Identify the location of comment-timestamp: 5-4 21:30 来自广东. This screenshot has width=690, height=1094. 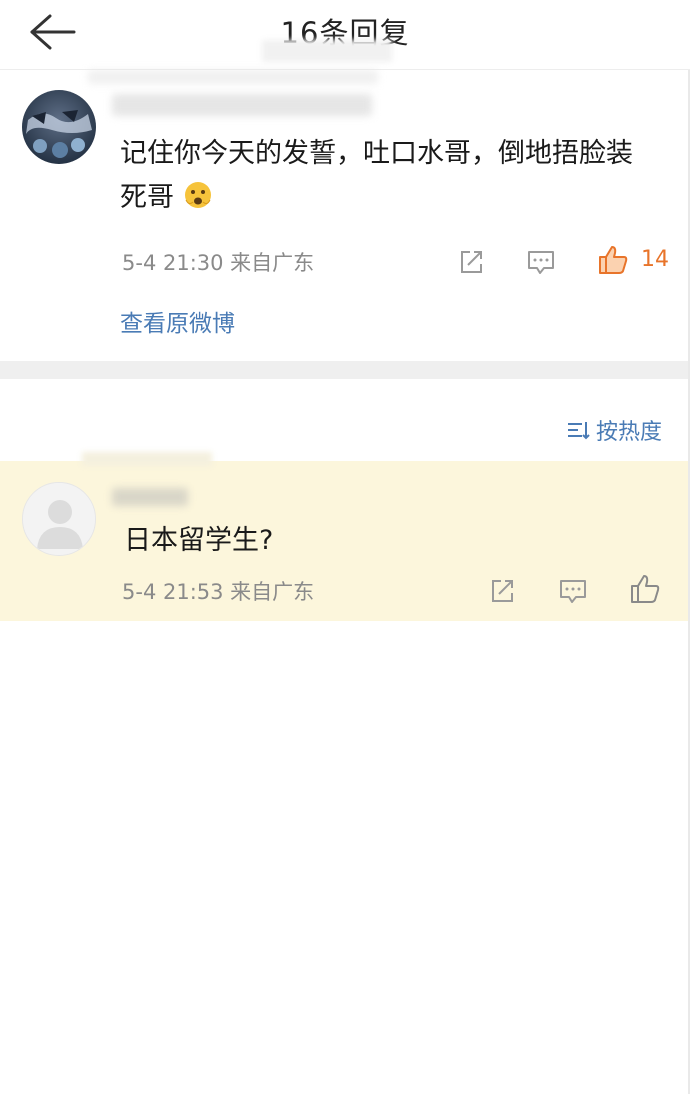
(218, 263).